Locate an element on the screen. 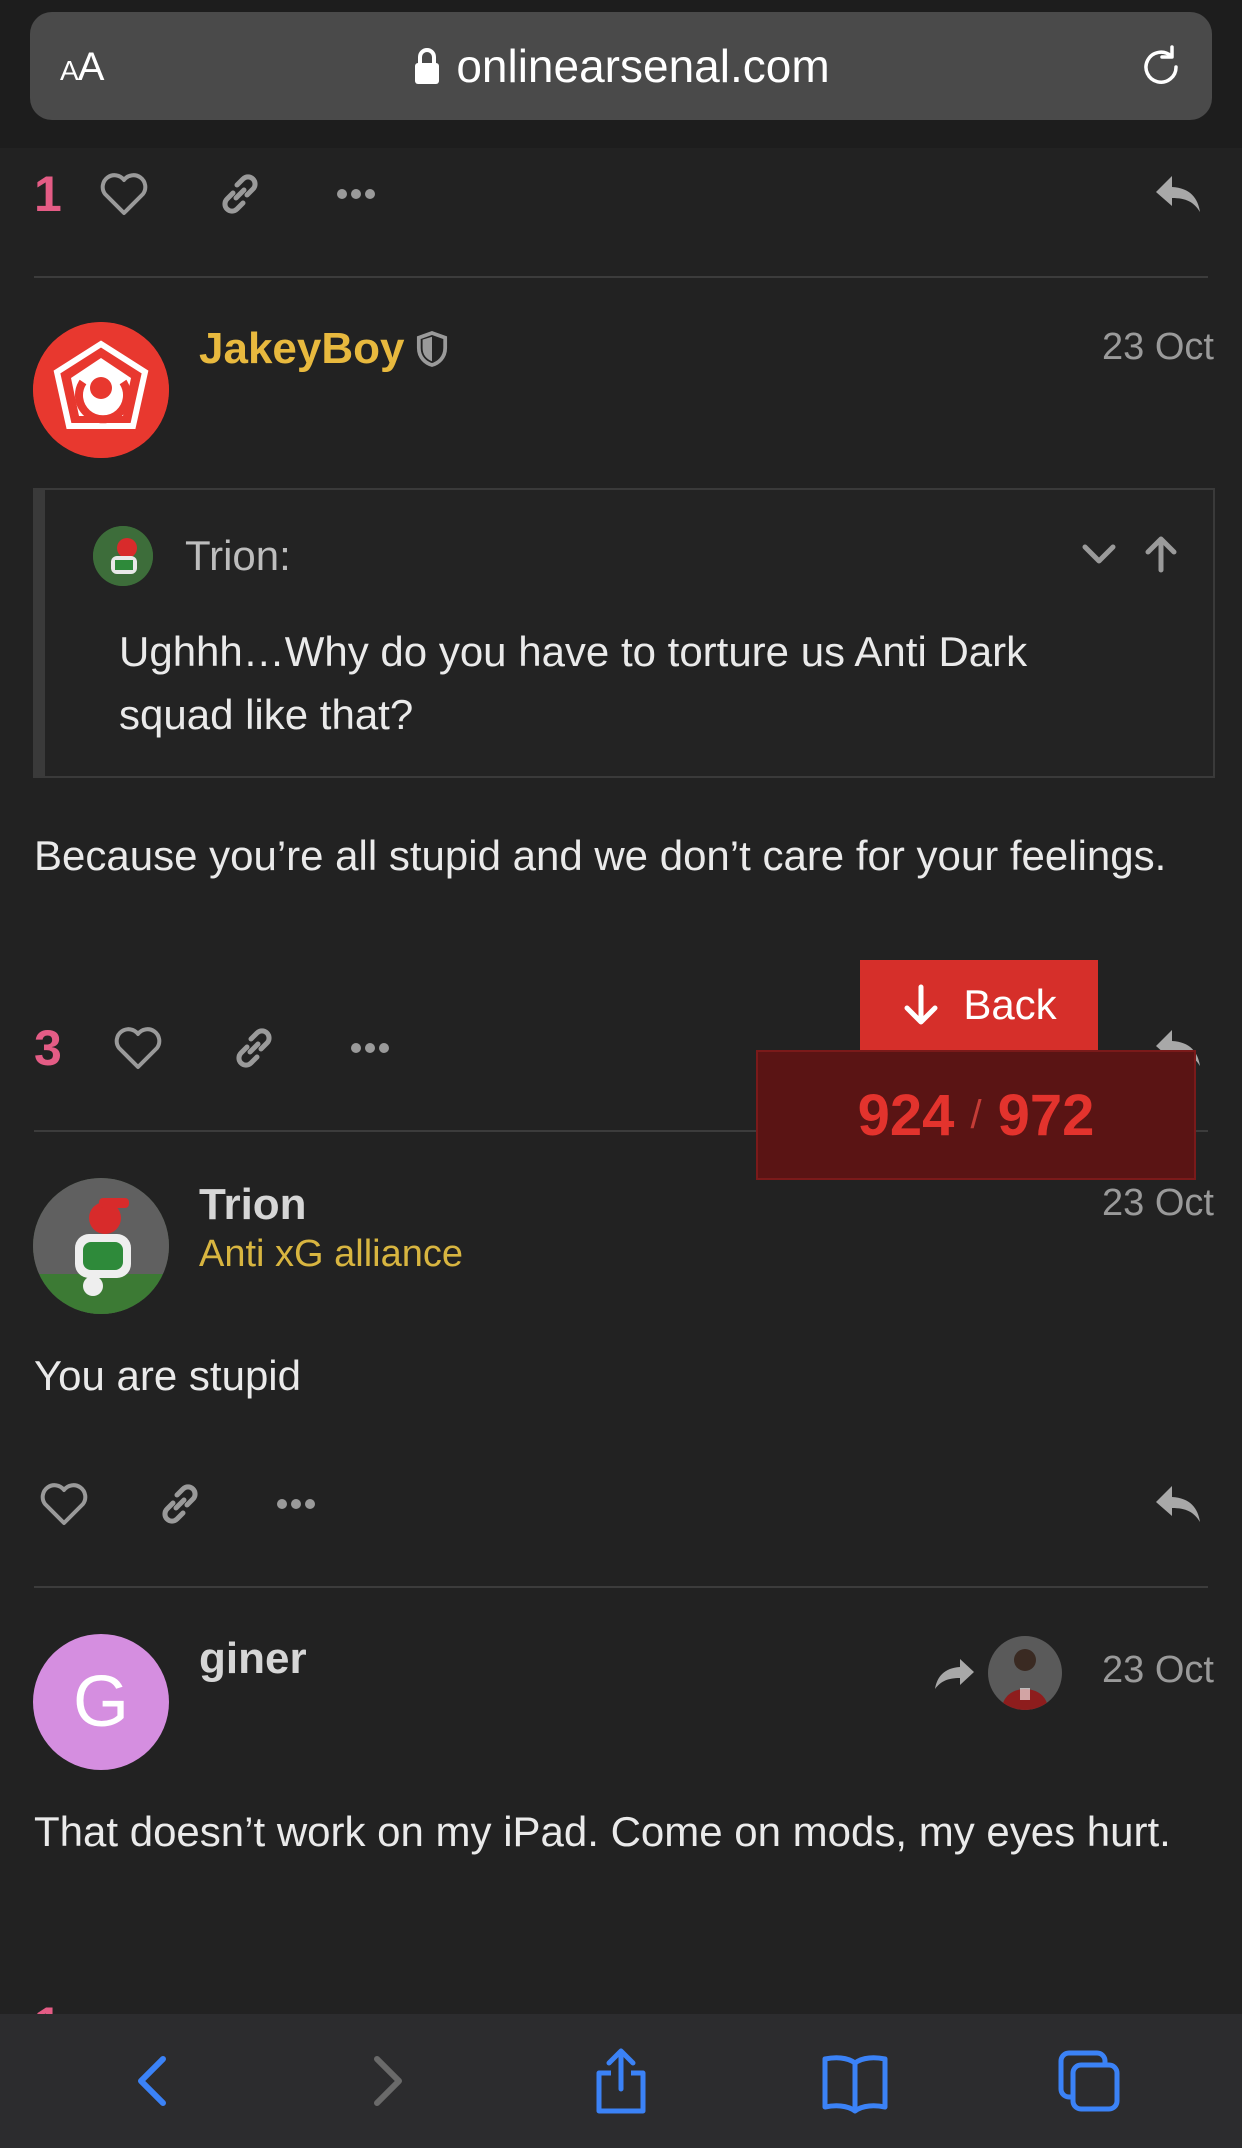  quote-controls is located at coordinates (1130, 554).